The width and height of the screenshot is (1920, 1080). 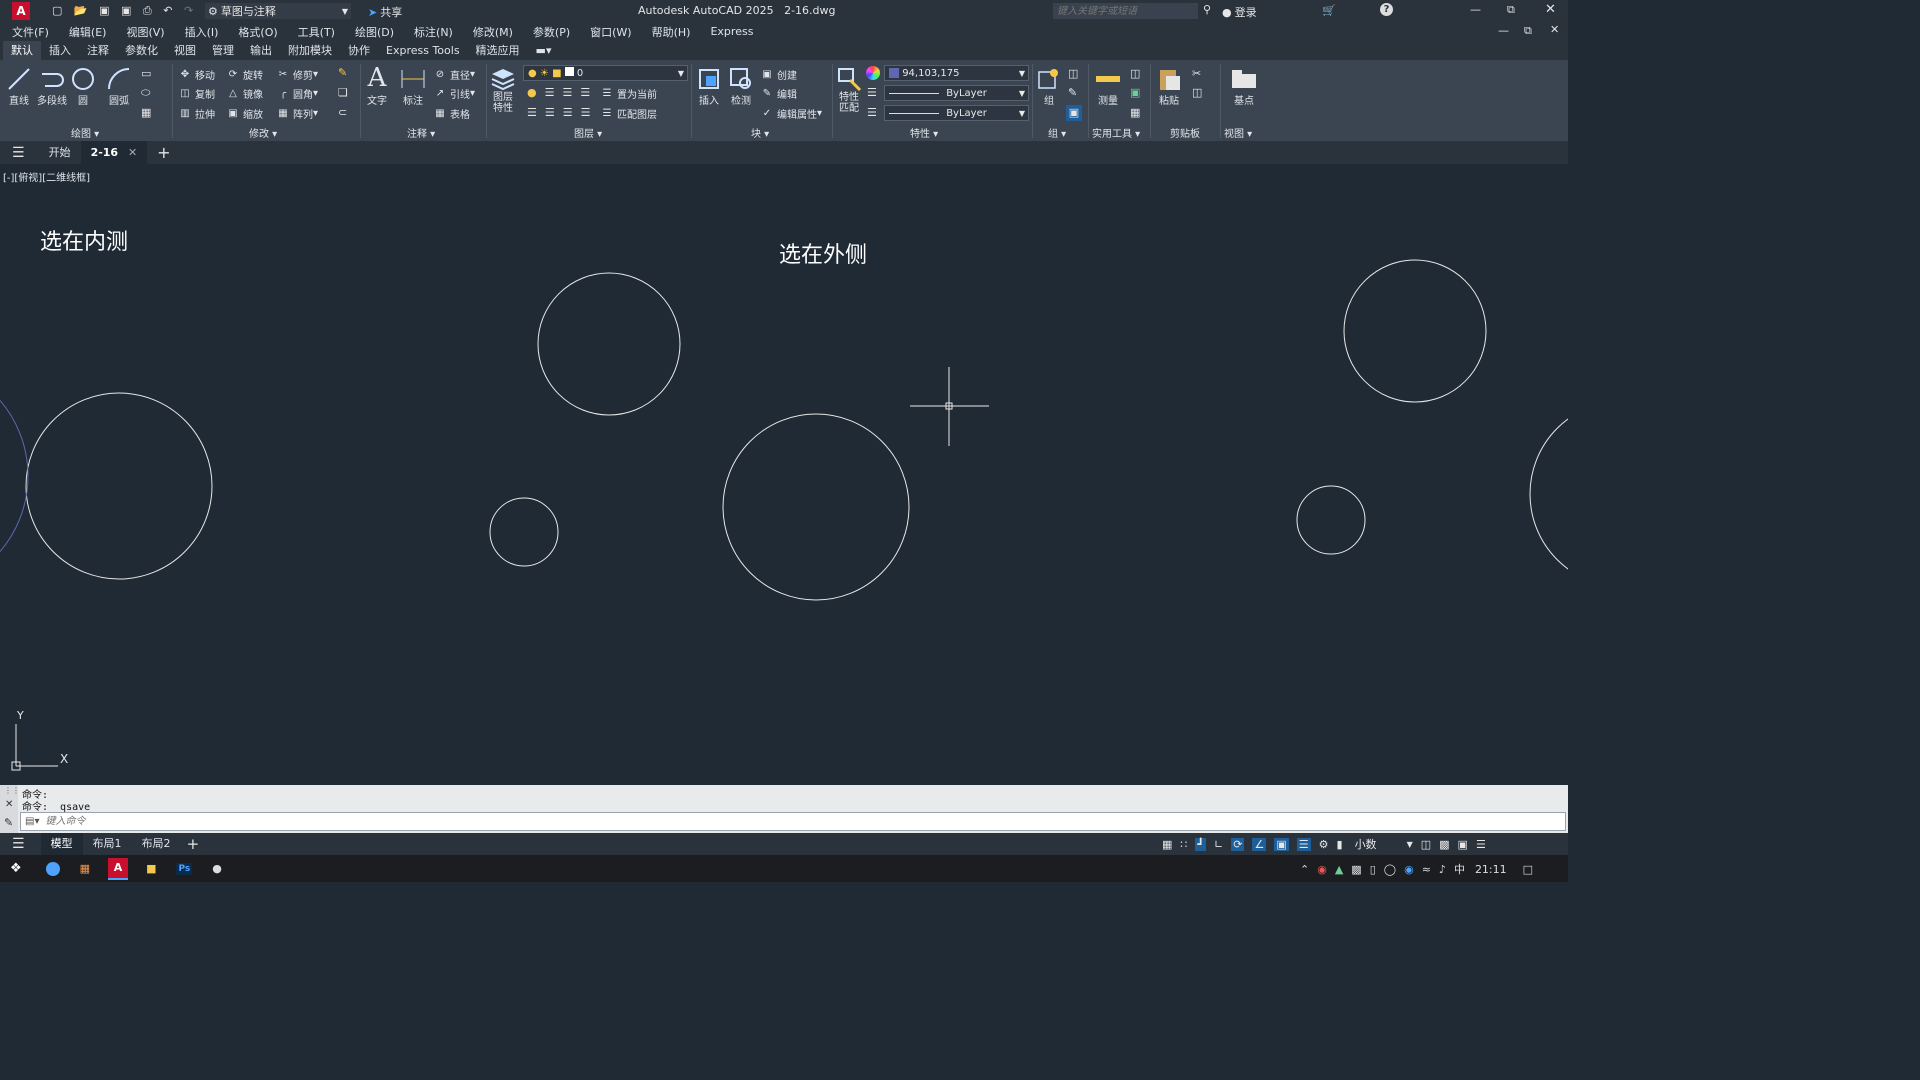 What do you see at coordinates (760, 132) in the screenshot?
I see `block-panel-label: 块 ▾` at bounding box center [760, 132].